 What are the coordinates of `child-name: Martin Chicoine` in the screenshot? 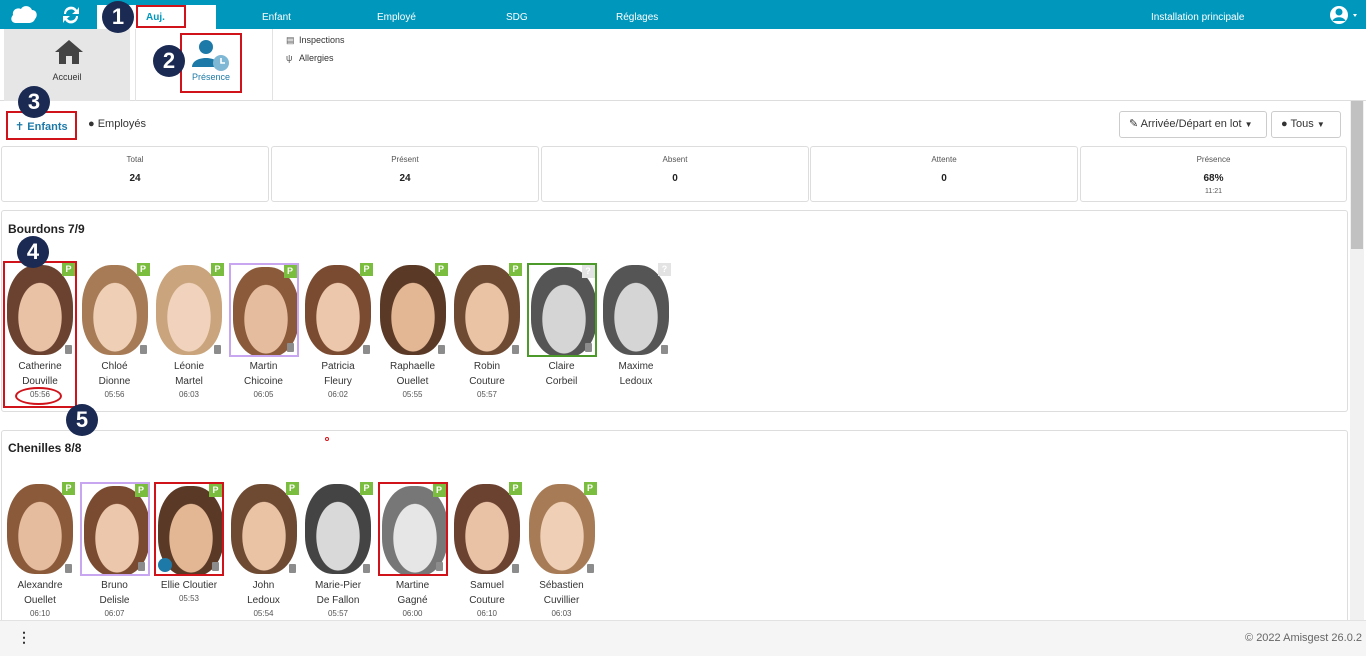 It's located at (264, 374).